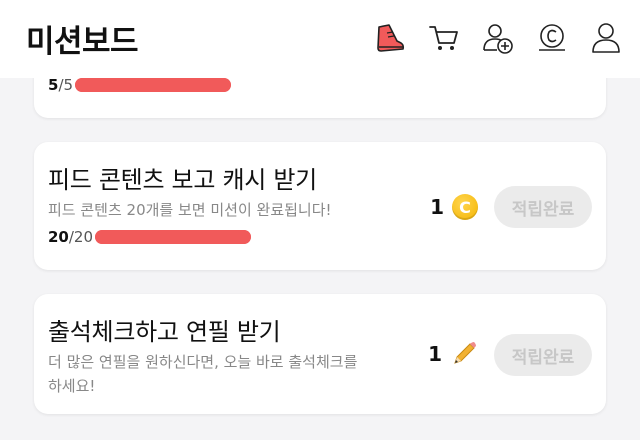  What do you see at coordinates (190, 210) in the screenshot?
I see `mission-description: 피드 콘텐츠 20개를 보면 미션이 완료됩니다!` at bounding box center [190, 210].